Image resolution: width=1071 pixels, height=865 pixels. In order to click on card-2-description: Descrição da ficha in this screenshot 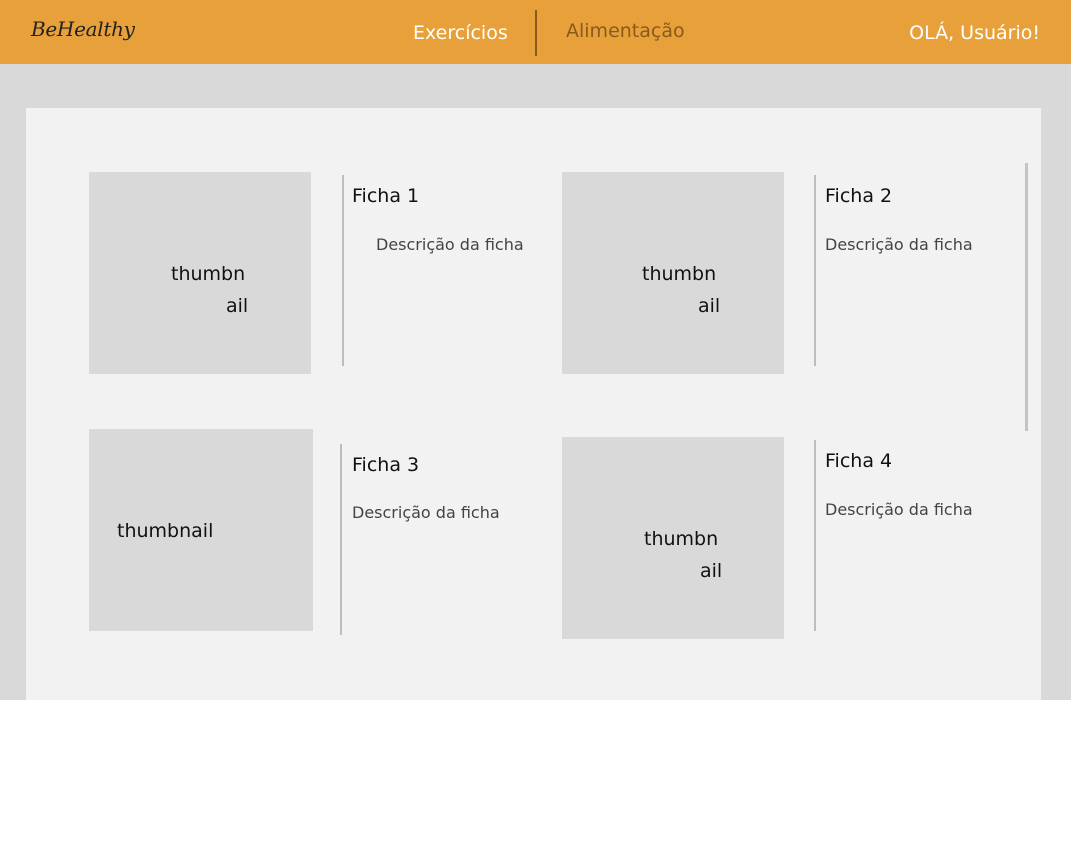, I will do `click(899, 244)`.